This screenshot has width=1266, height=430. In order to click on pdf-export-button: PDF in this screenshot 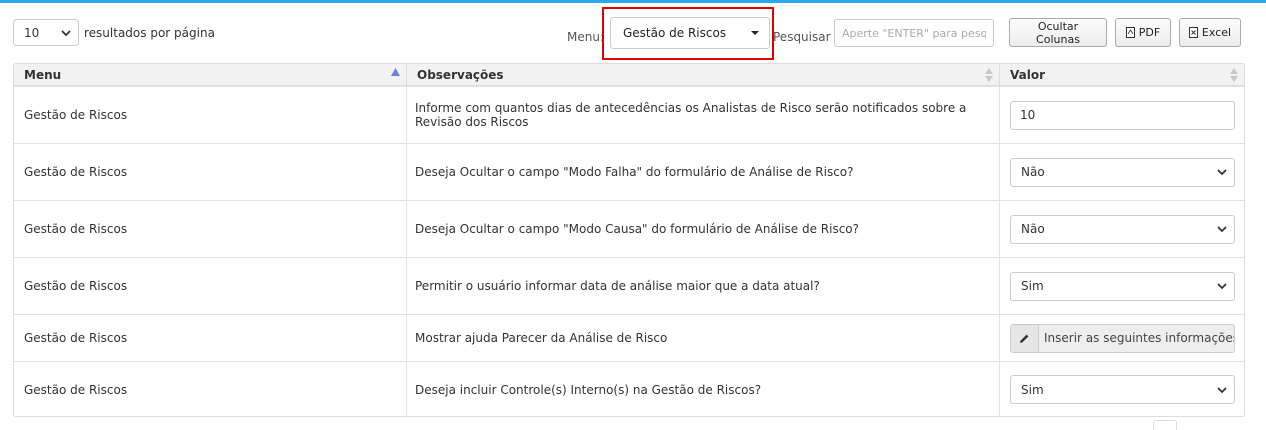, I will do `click(1143, 32)`.